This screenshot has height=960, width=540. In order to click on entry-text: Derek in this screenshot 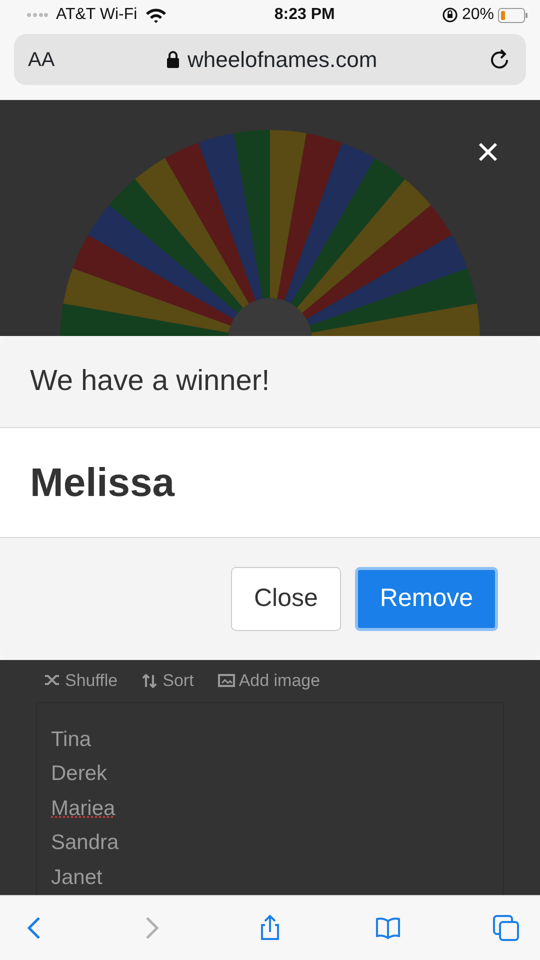, I will do `click(79, 774)`.